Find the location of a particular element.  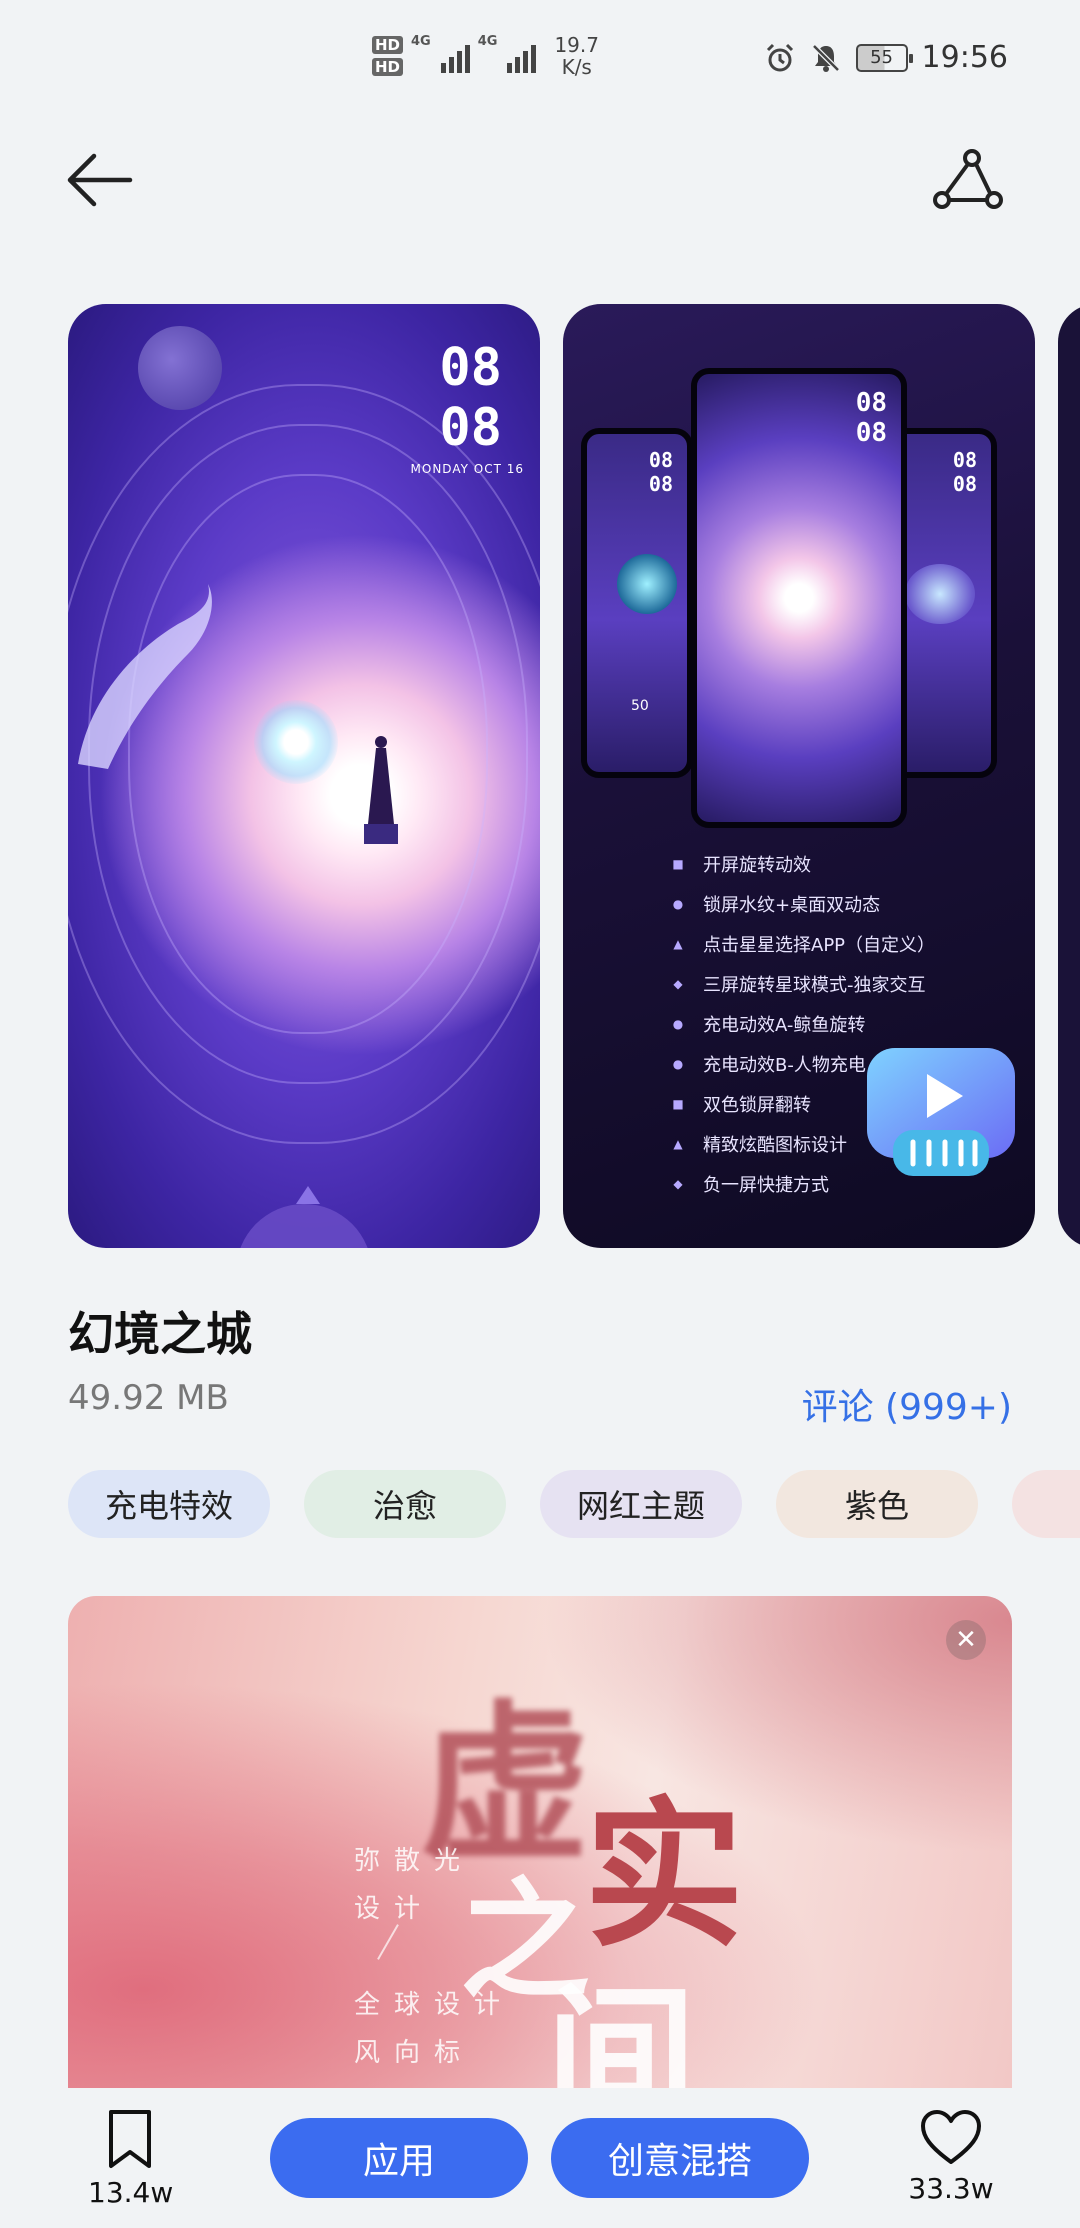

phone-mockup-center: 08 08 is located at coordinates (799, 598).